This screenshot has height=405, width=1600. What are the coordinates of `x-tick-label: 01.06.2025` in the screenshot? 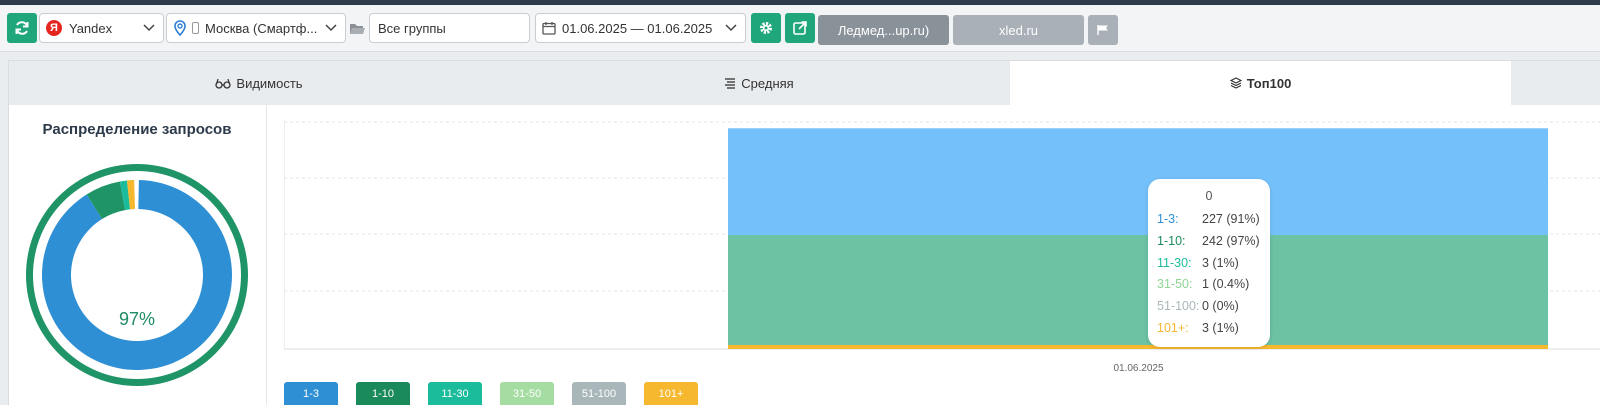 It's located at (1138, 368).